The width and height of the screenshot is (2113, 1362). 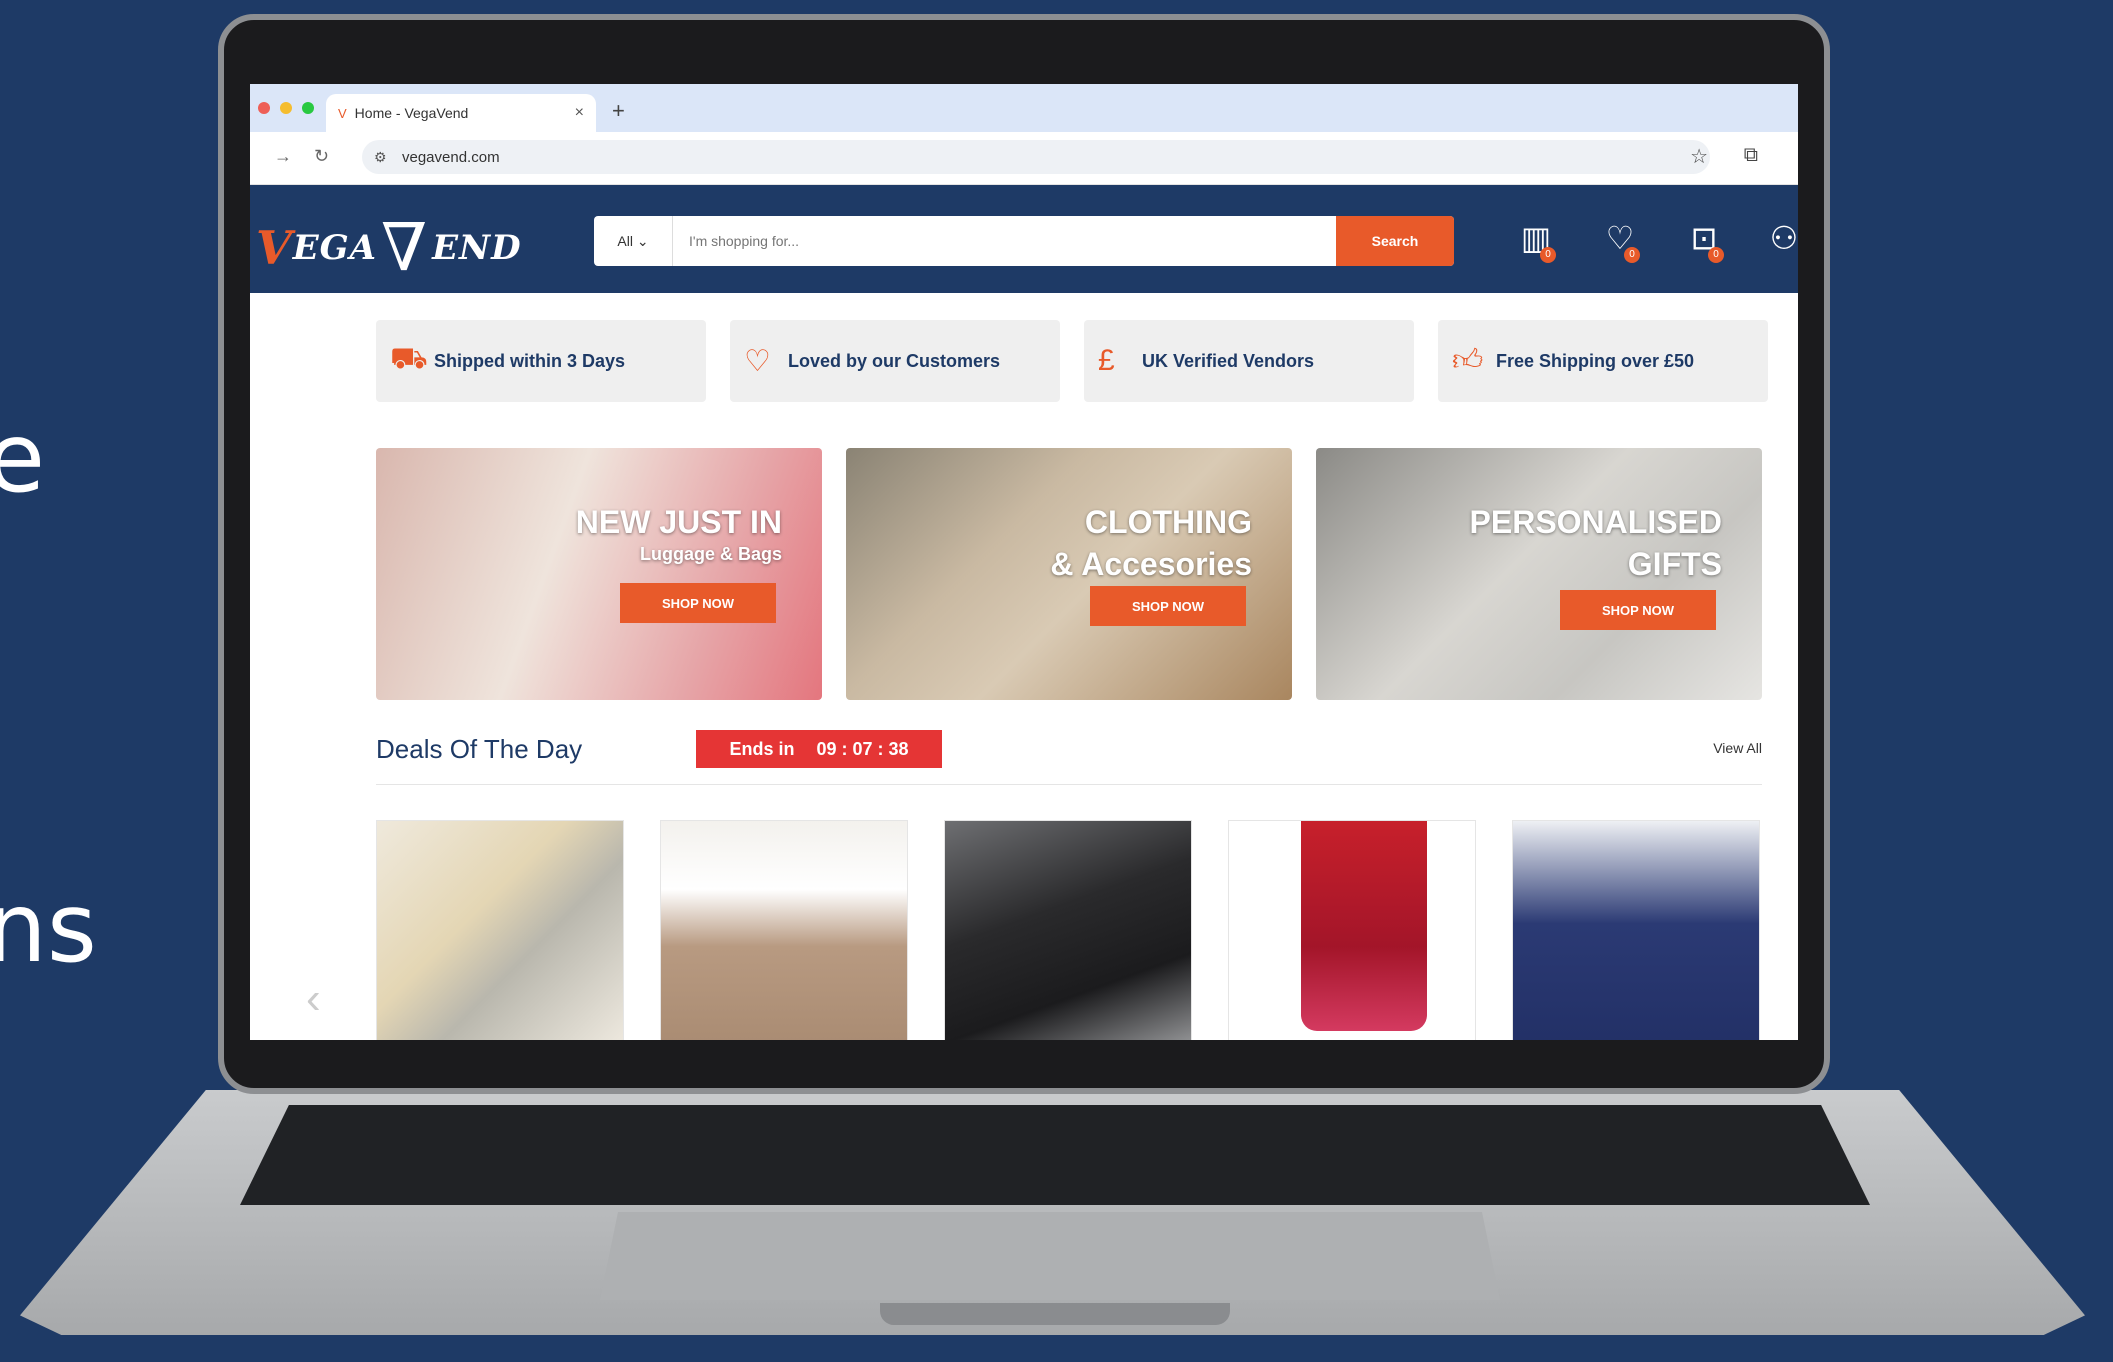 What do you see at coordinates (579, 113) in the screenshot?
I see `close-tab-icon: ×` at bounding box center [579, 113].